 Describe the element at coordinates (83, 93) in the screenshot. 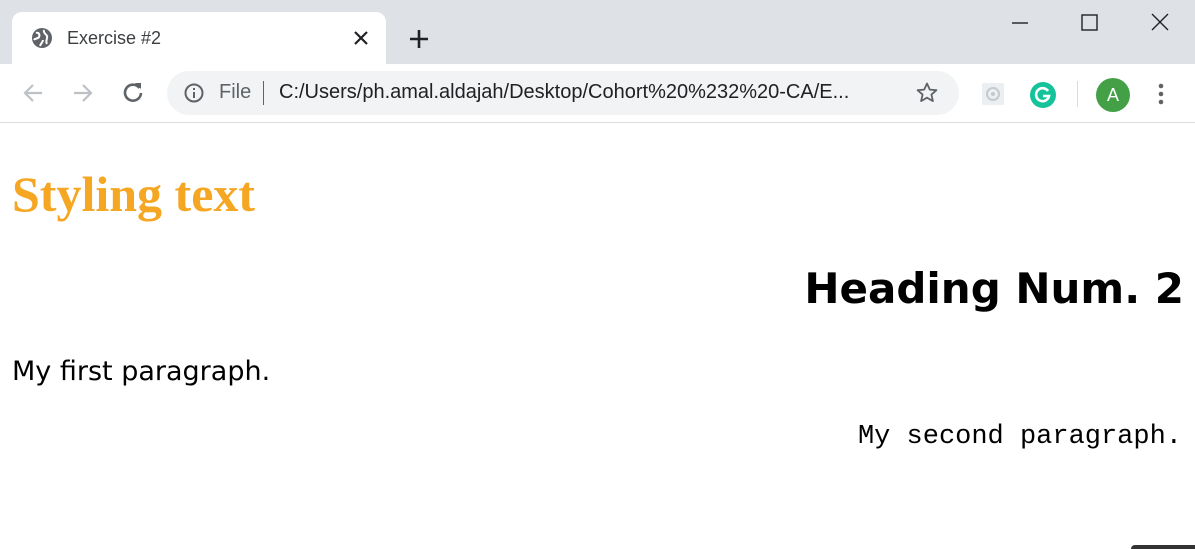

I see `forward-arrow-icon` at that location.